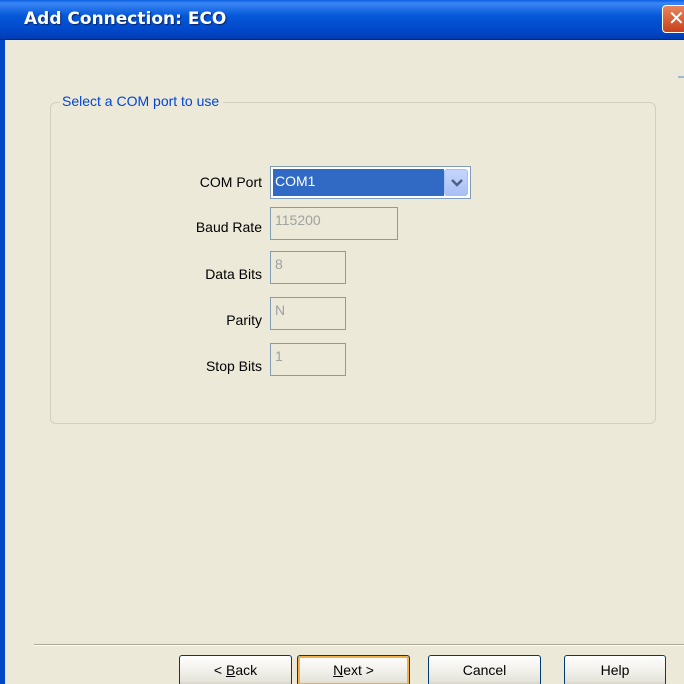 The height and width of the screenshot is (684, 684). Describe the element at coordinates (338, 670) in the screenshot. I see `next-button-accel: N` at that location.